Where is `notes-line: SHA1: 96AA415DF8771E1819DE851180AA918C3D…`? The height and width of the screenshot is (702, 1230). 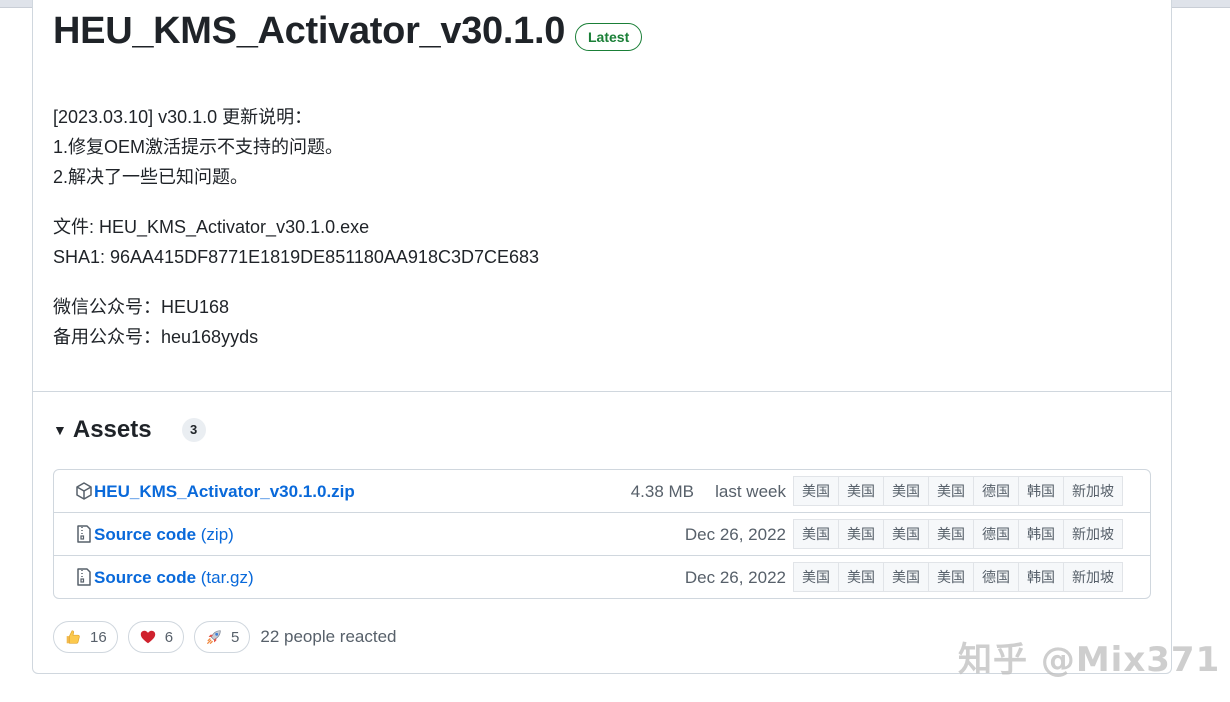
notes-line: SHA1: 96AA415DF8771E1819DE851180AA918C3D… is located at coordinates (296, 257).